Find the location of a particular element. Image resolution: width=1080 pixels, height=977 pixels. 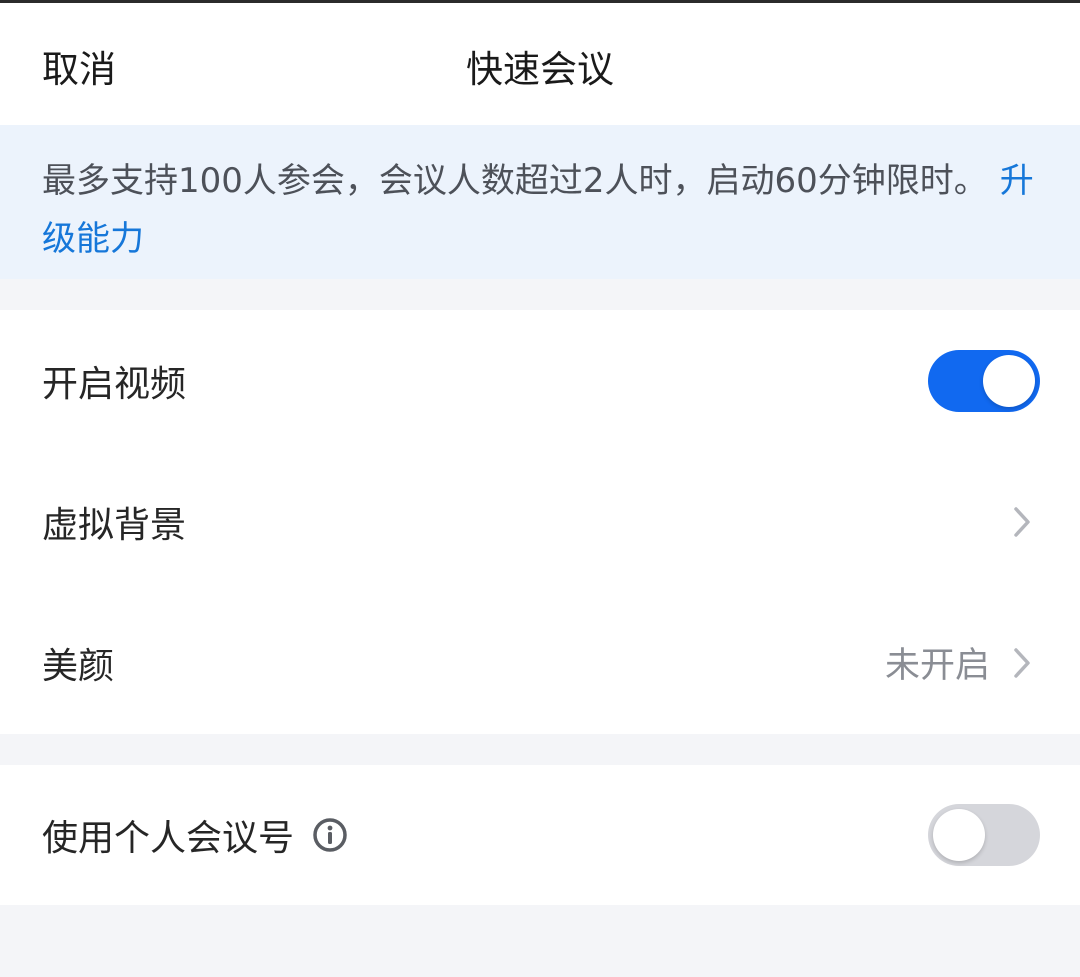

virtual-background-right is located at coordinates (1022, 521).